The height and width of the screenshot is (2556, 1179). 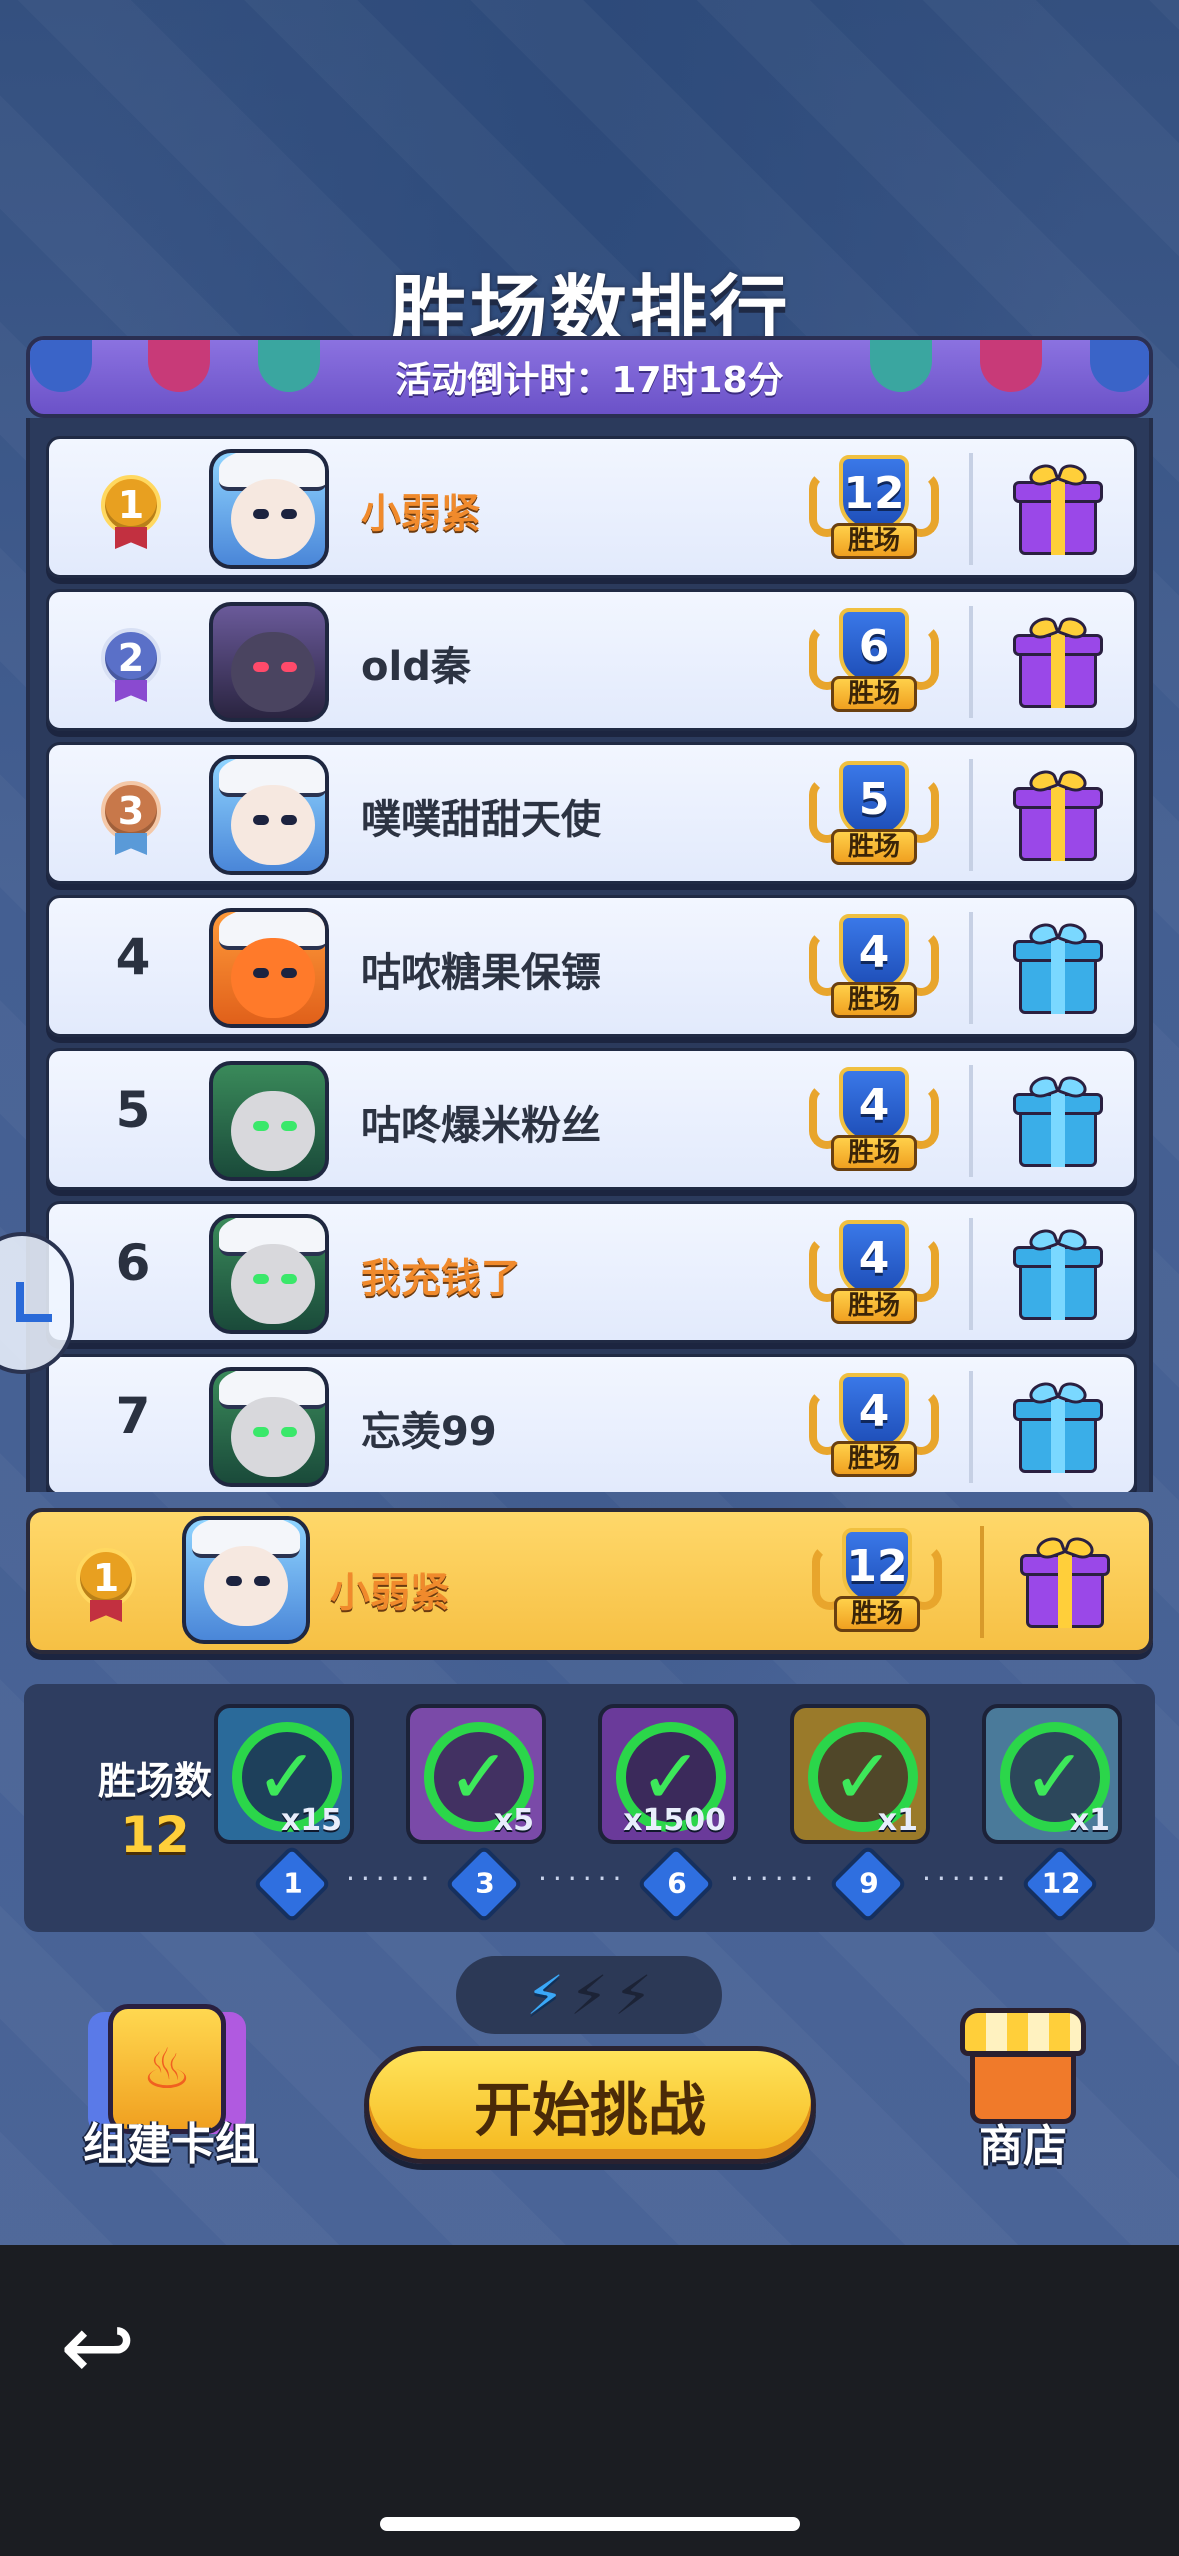 I want to click on reward-slot: ✓ x15, so click(x=284, y=1774).